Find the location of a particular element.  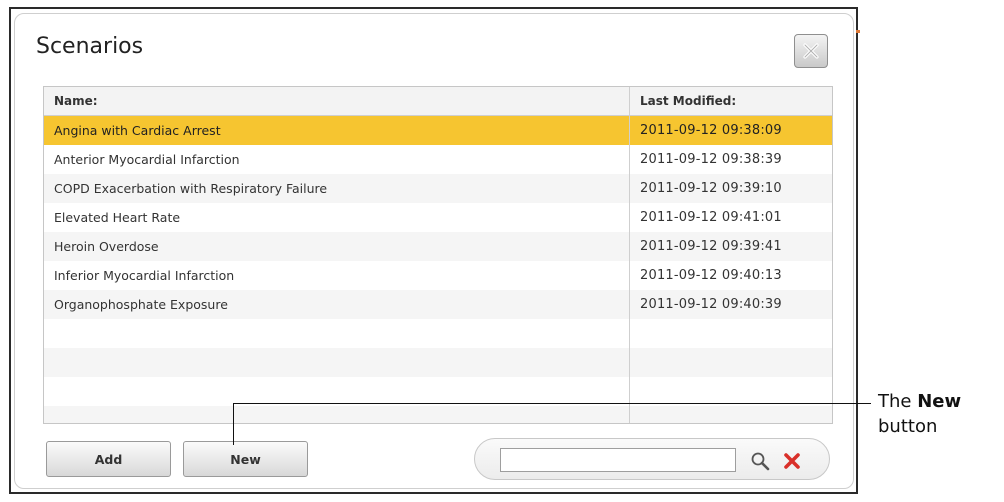

row-modified: 2011-09-12 09:39:41 is located at coordinates (711, 246).